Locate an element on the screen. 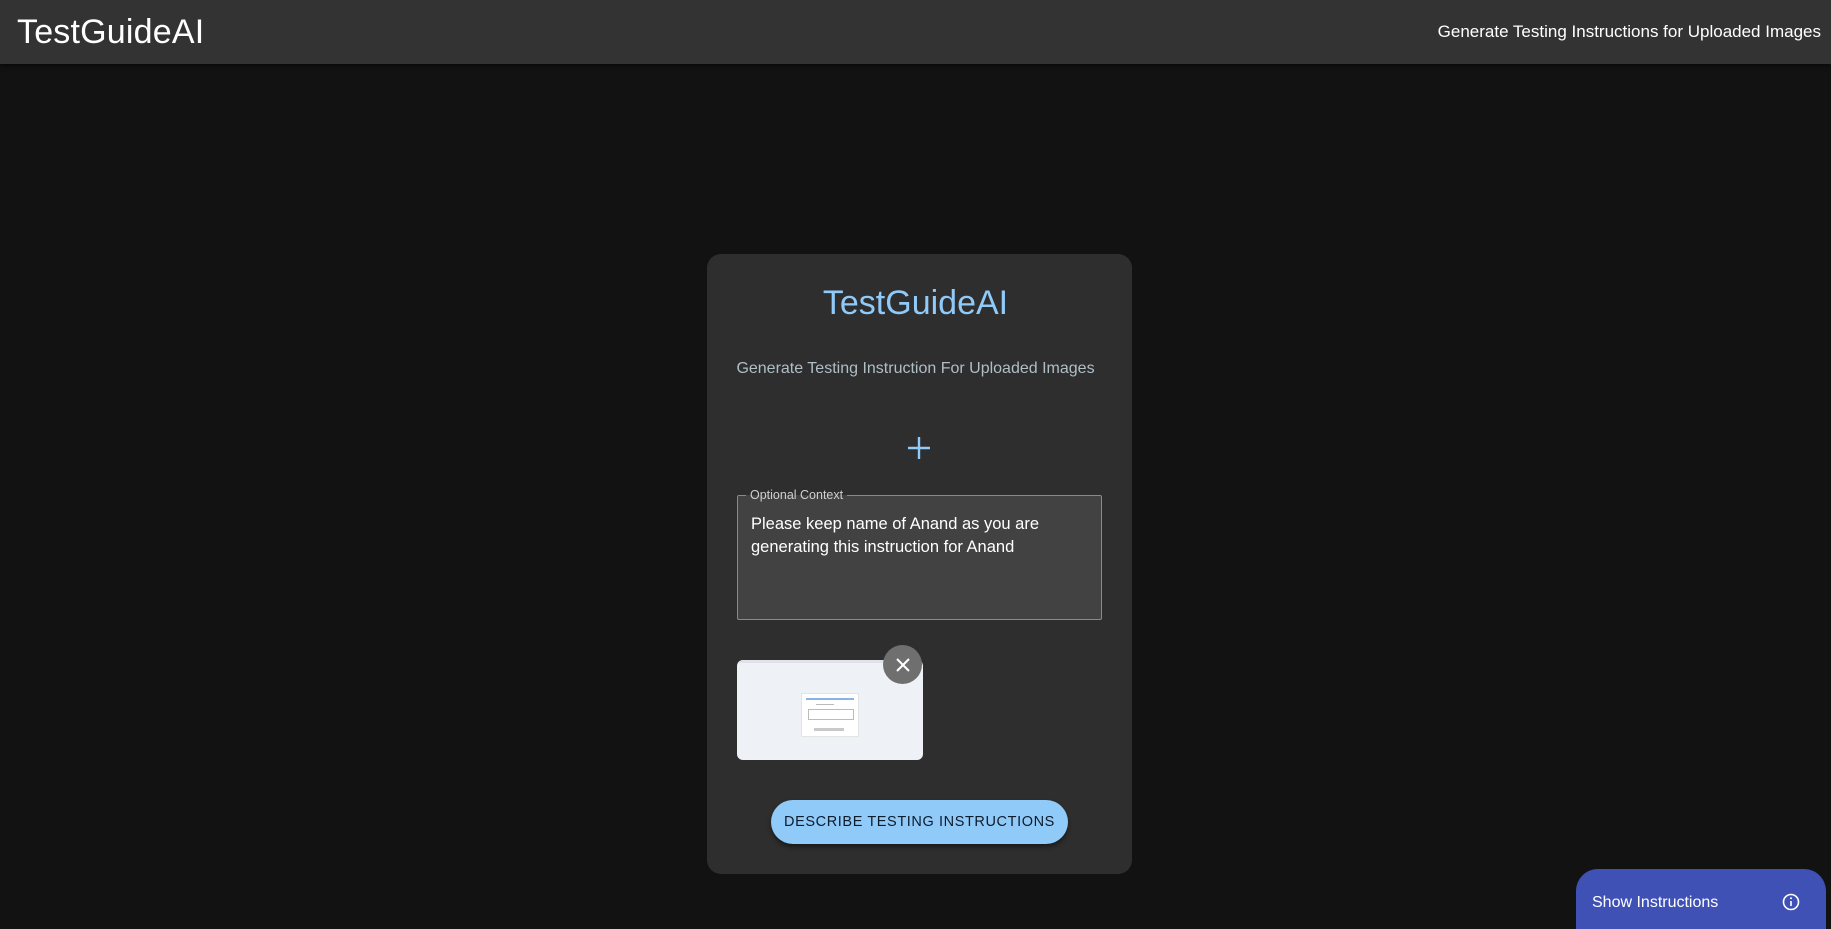 The height and width of the screenshot is (929, 1831). plus-icon is located at coordinates (919, 448).